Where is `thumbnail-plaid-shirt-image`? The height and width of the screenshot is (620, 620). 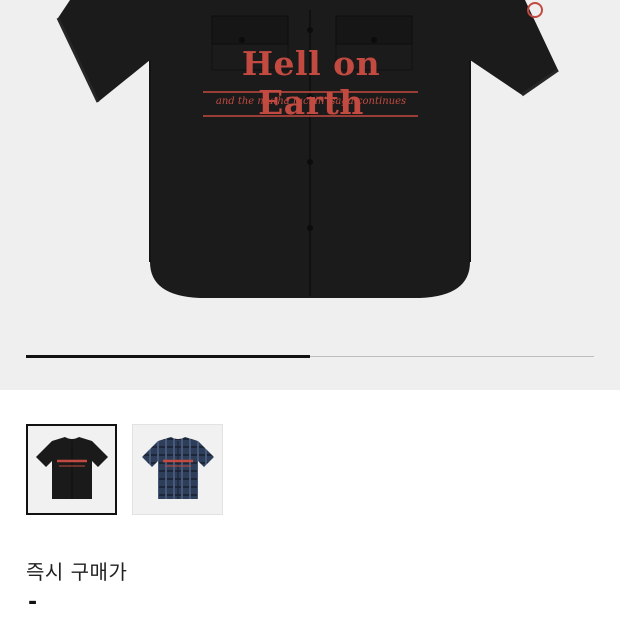 thumbnail-plaid-shirt-image is located at coordinates (177, 467).